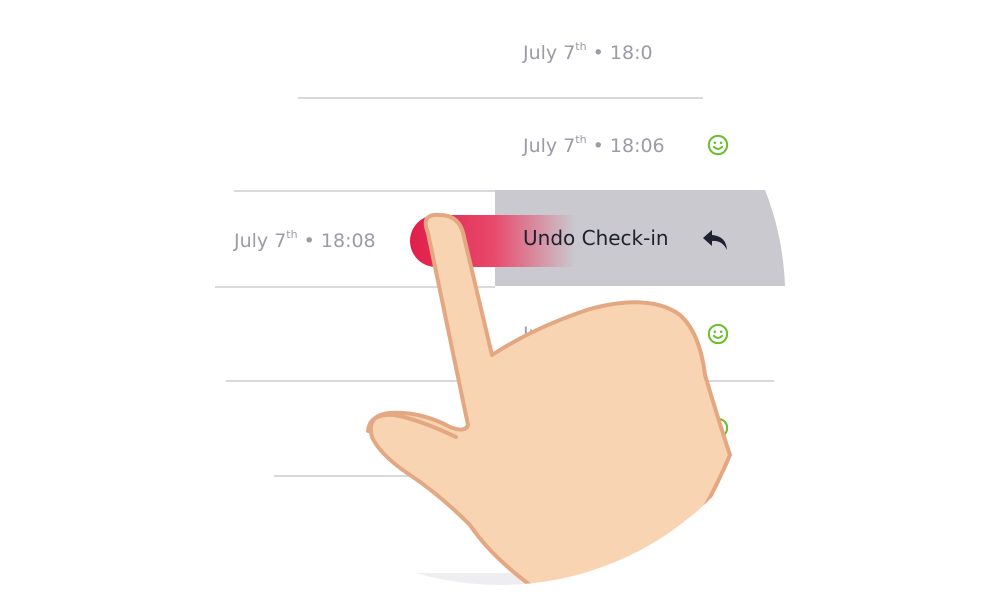  Describe the element at coordinates (581, 46) in the screenshot. I see `row-1-ordinal: th` at that location.